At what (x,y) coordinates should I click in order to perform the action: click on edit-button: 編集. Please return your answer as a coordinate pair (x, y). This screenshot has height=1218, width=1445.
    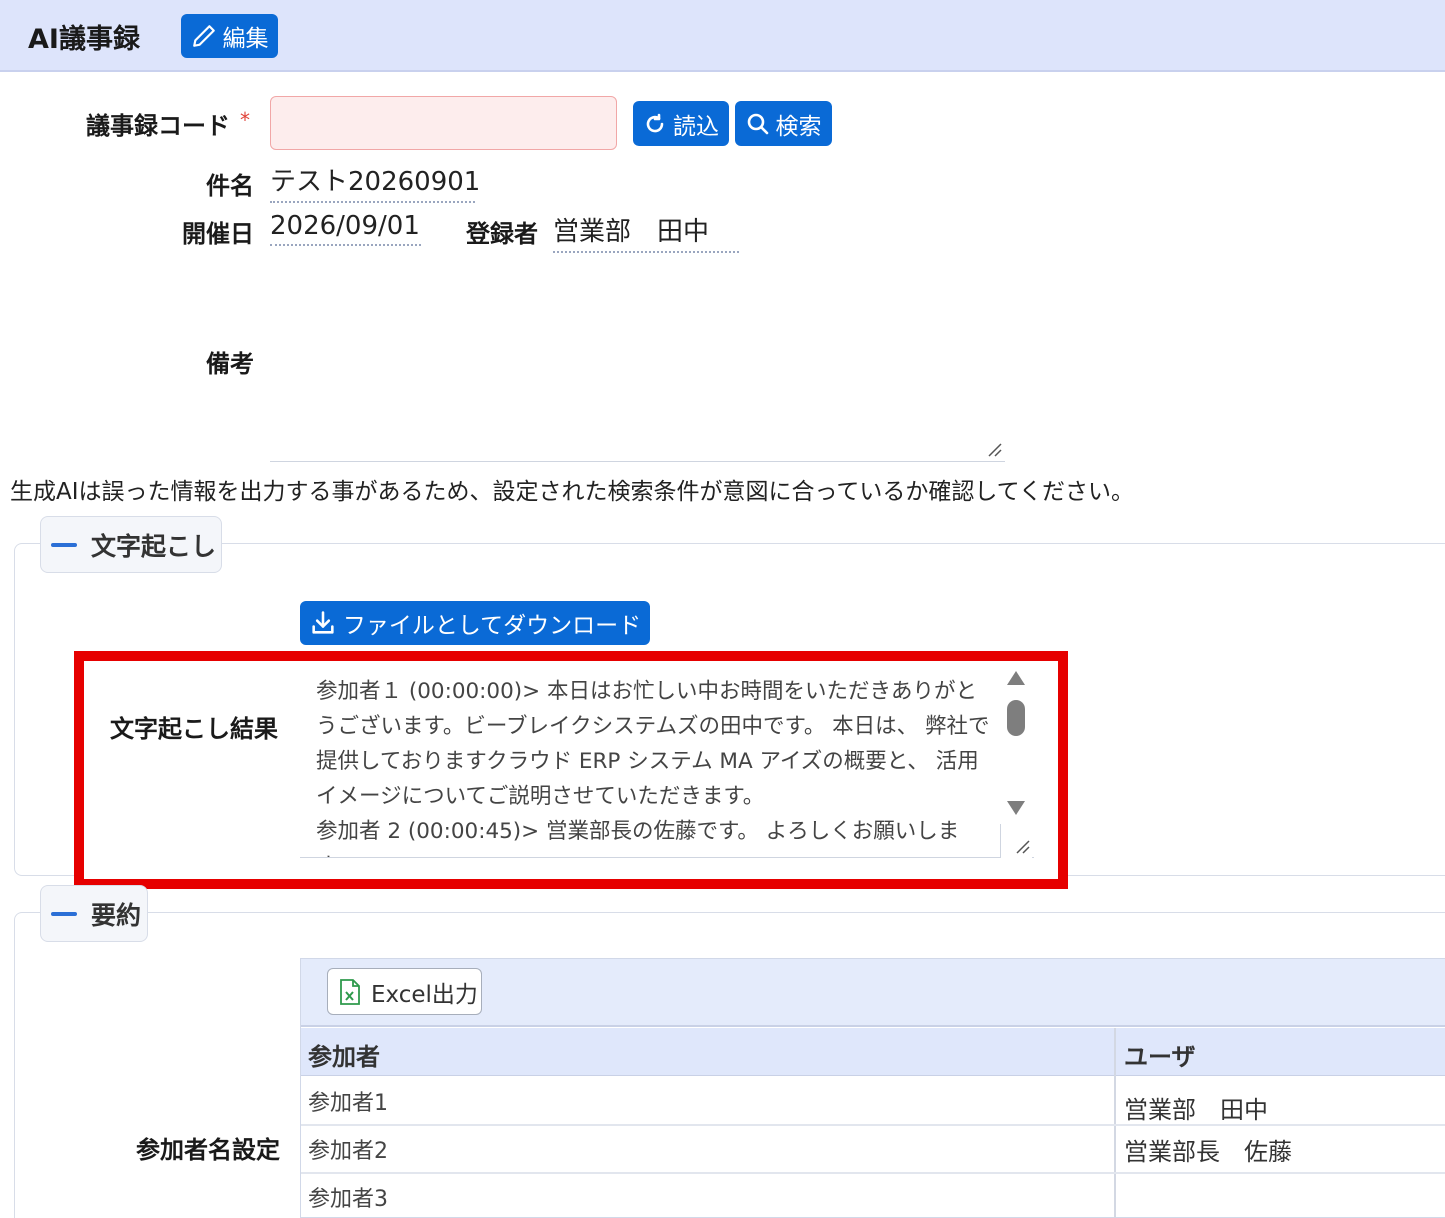
    Looking at the image, I should click on (229, 36).